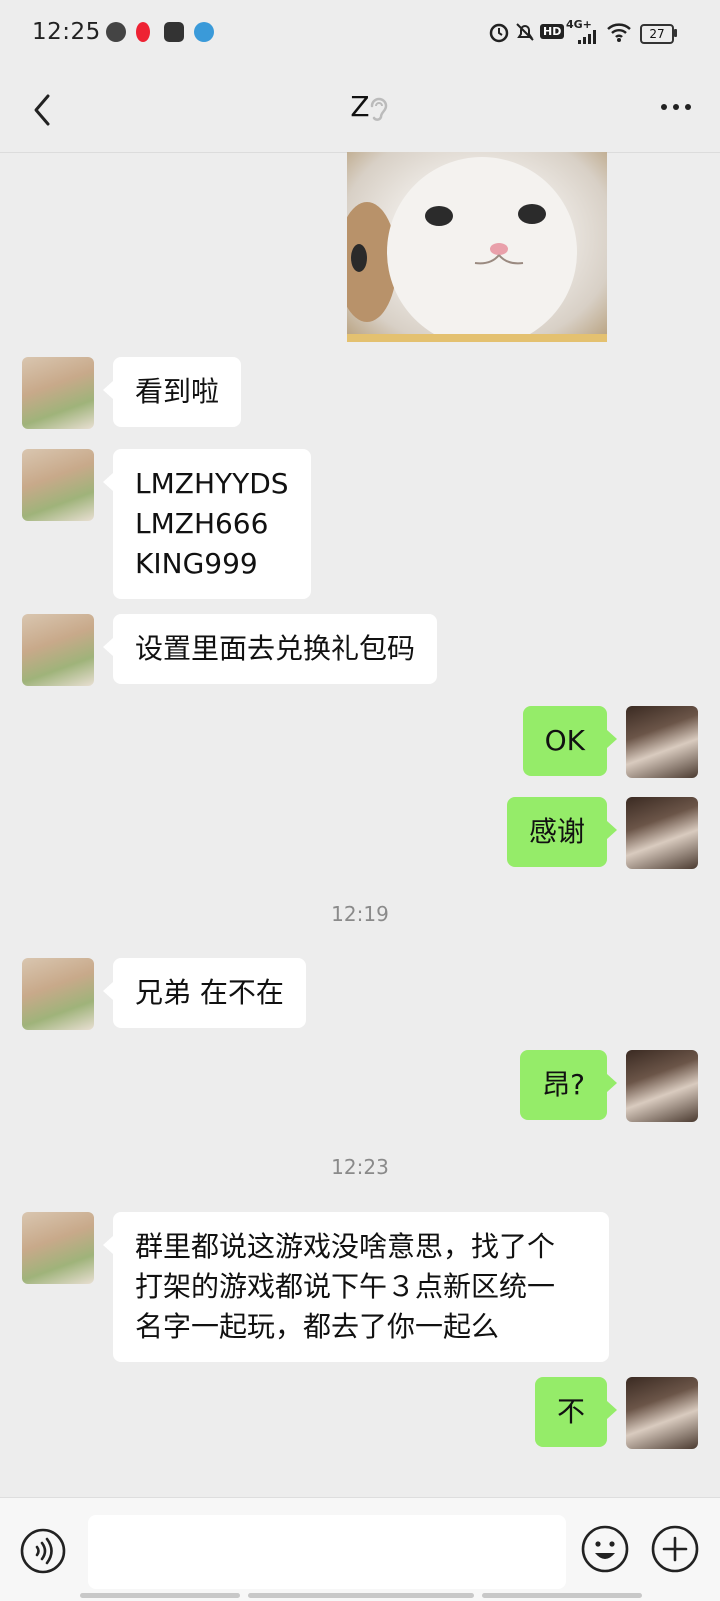 The width and height of the screenshot is (720, 1601). What do you see at coordinates (675, 1549) in the screenshot?
I see `plus-icon` at bounding box center [675, 1549].